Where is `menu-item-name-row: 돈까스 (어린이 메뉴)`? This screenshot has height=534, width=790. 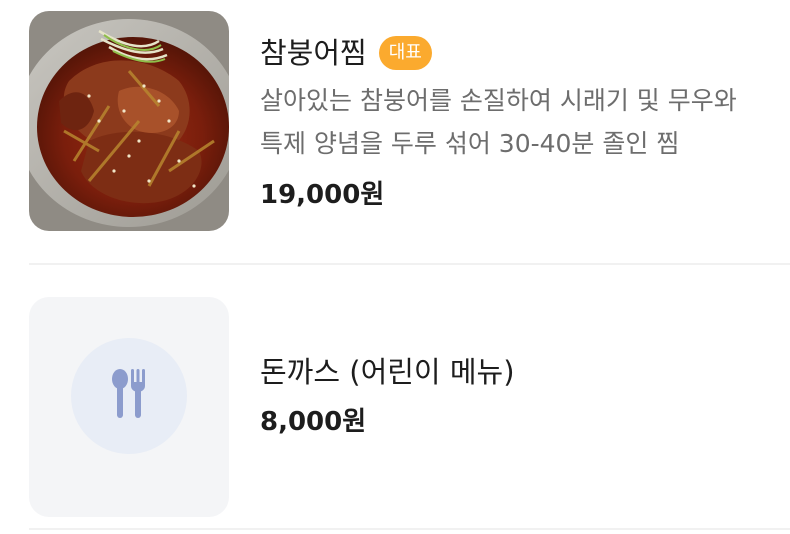
menu-item-name-row: 돈까스 (어린이 메뉴) is located at coordinates (525, 372).